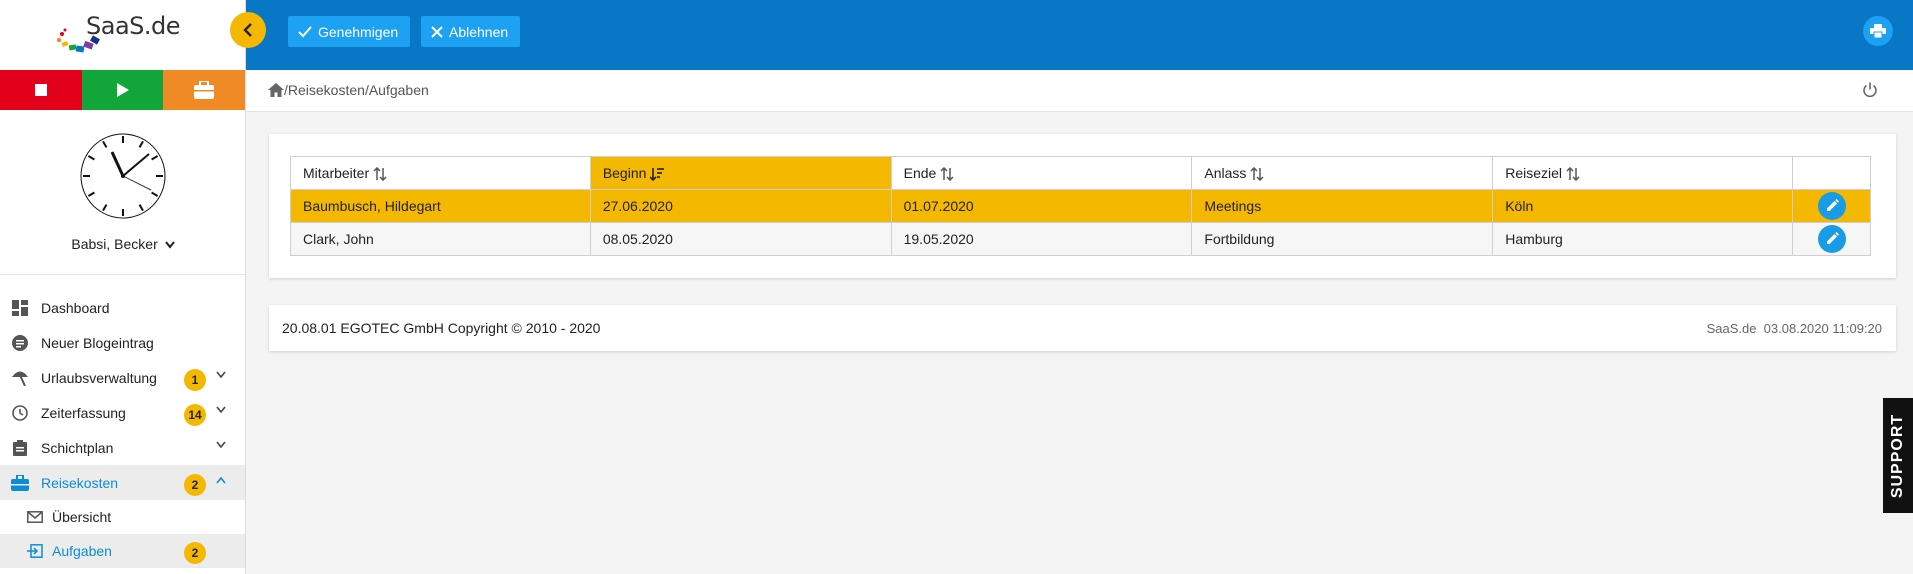 The height and width of the screenshot is (574, 1913). What do you see at coordinates (1079, 91) in the screenshot?
I see `breadcrumb-bar: / Reisekosten / Aufgaben` at bounding box center [1079, 91].